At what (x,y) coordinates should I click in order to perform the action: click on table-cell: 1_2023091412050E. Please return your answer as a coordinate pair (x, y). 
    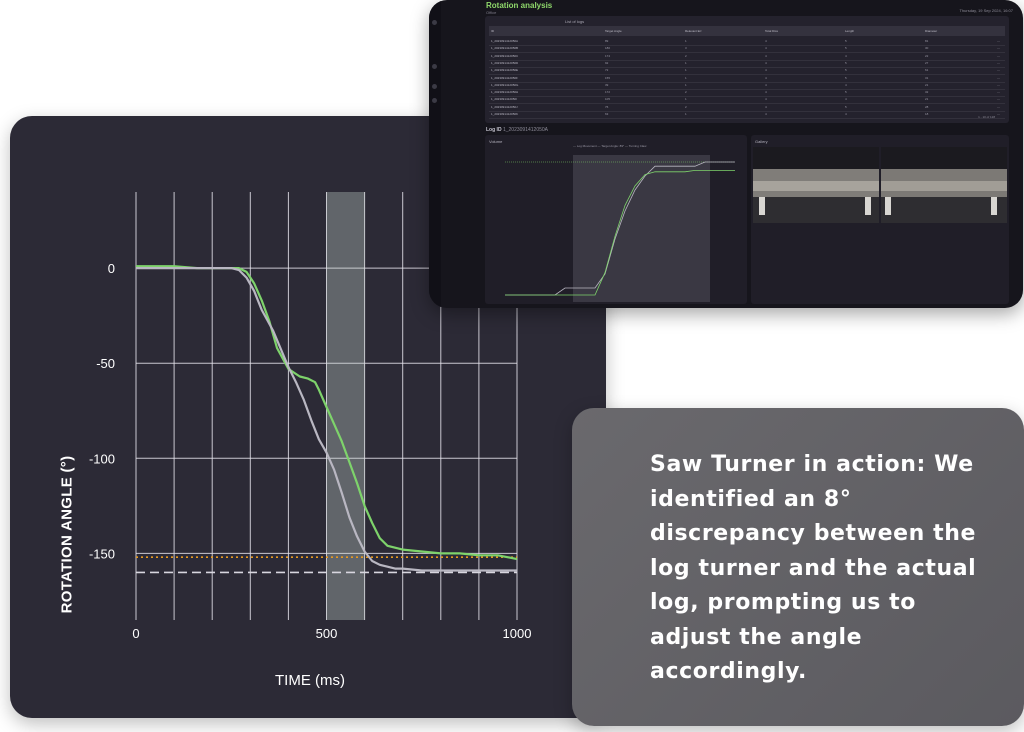
    Looking at the image, I should click on (505, 70).